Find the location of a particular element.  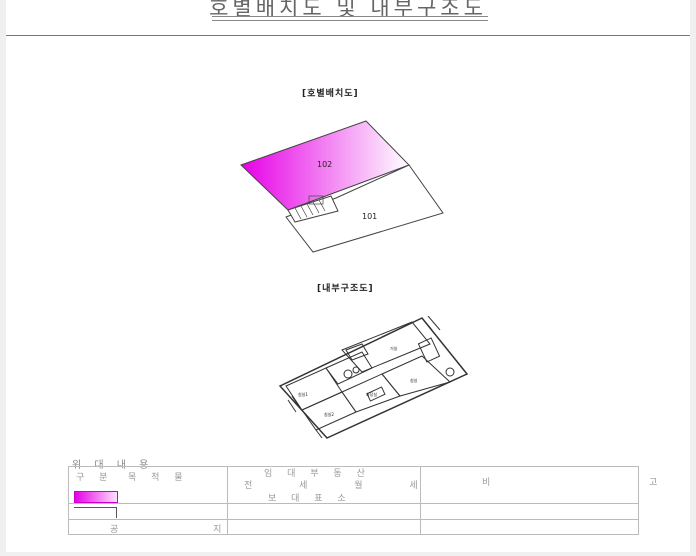

legend-swatch-highlight is located at coordinates (96, 497).